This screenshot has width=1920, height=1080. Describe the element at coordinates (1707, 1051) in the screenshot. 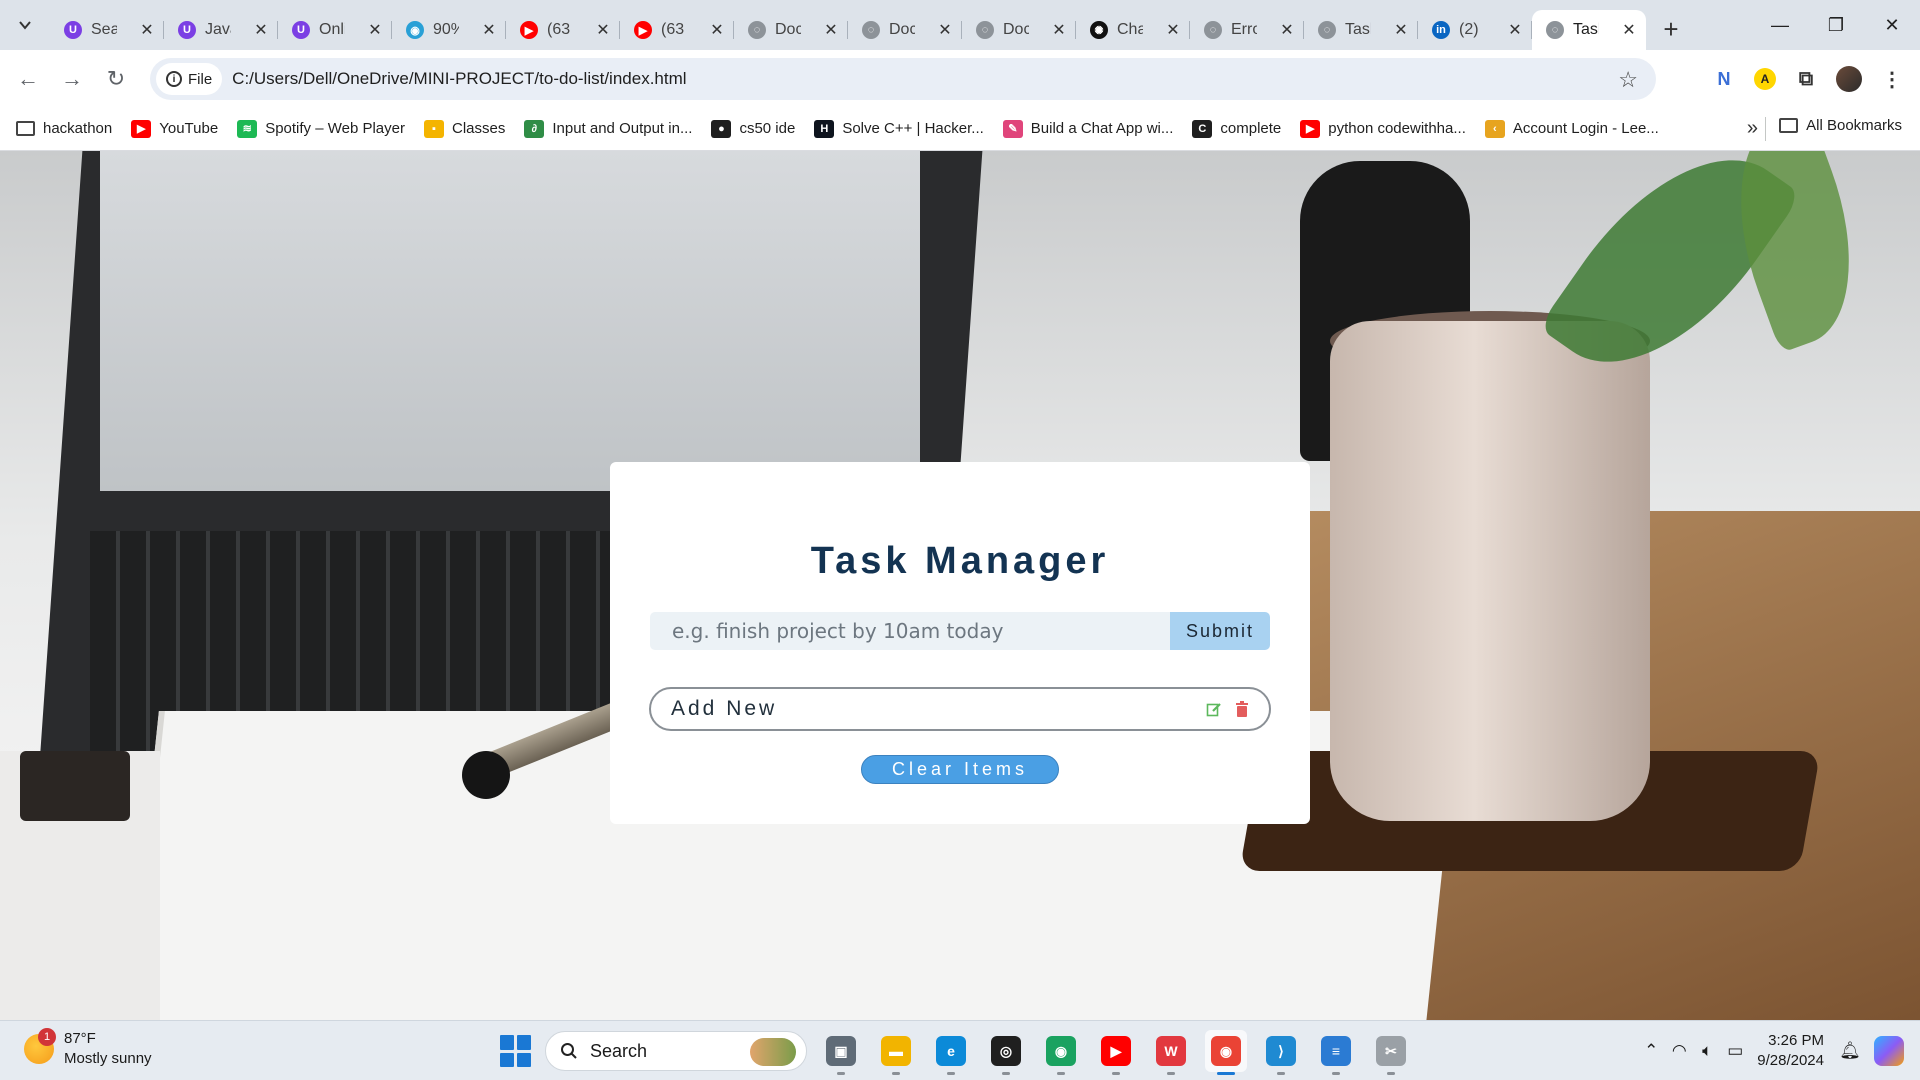

I see `volume-icon: 🔈︎` at that location.